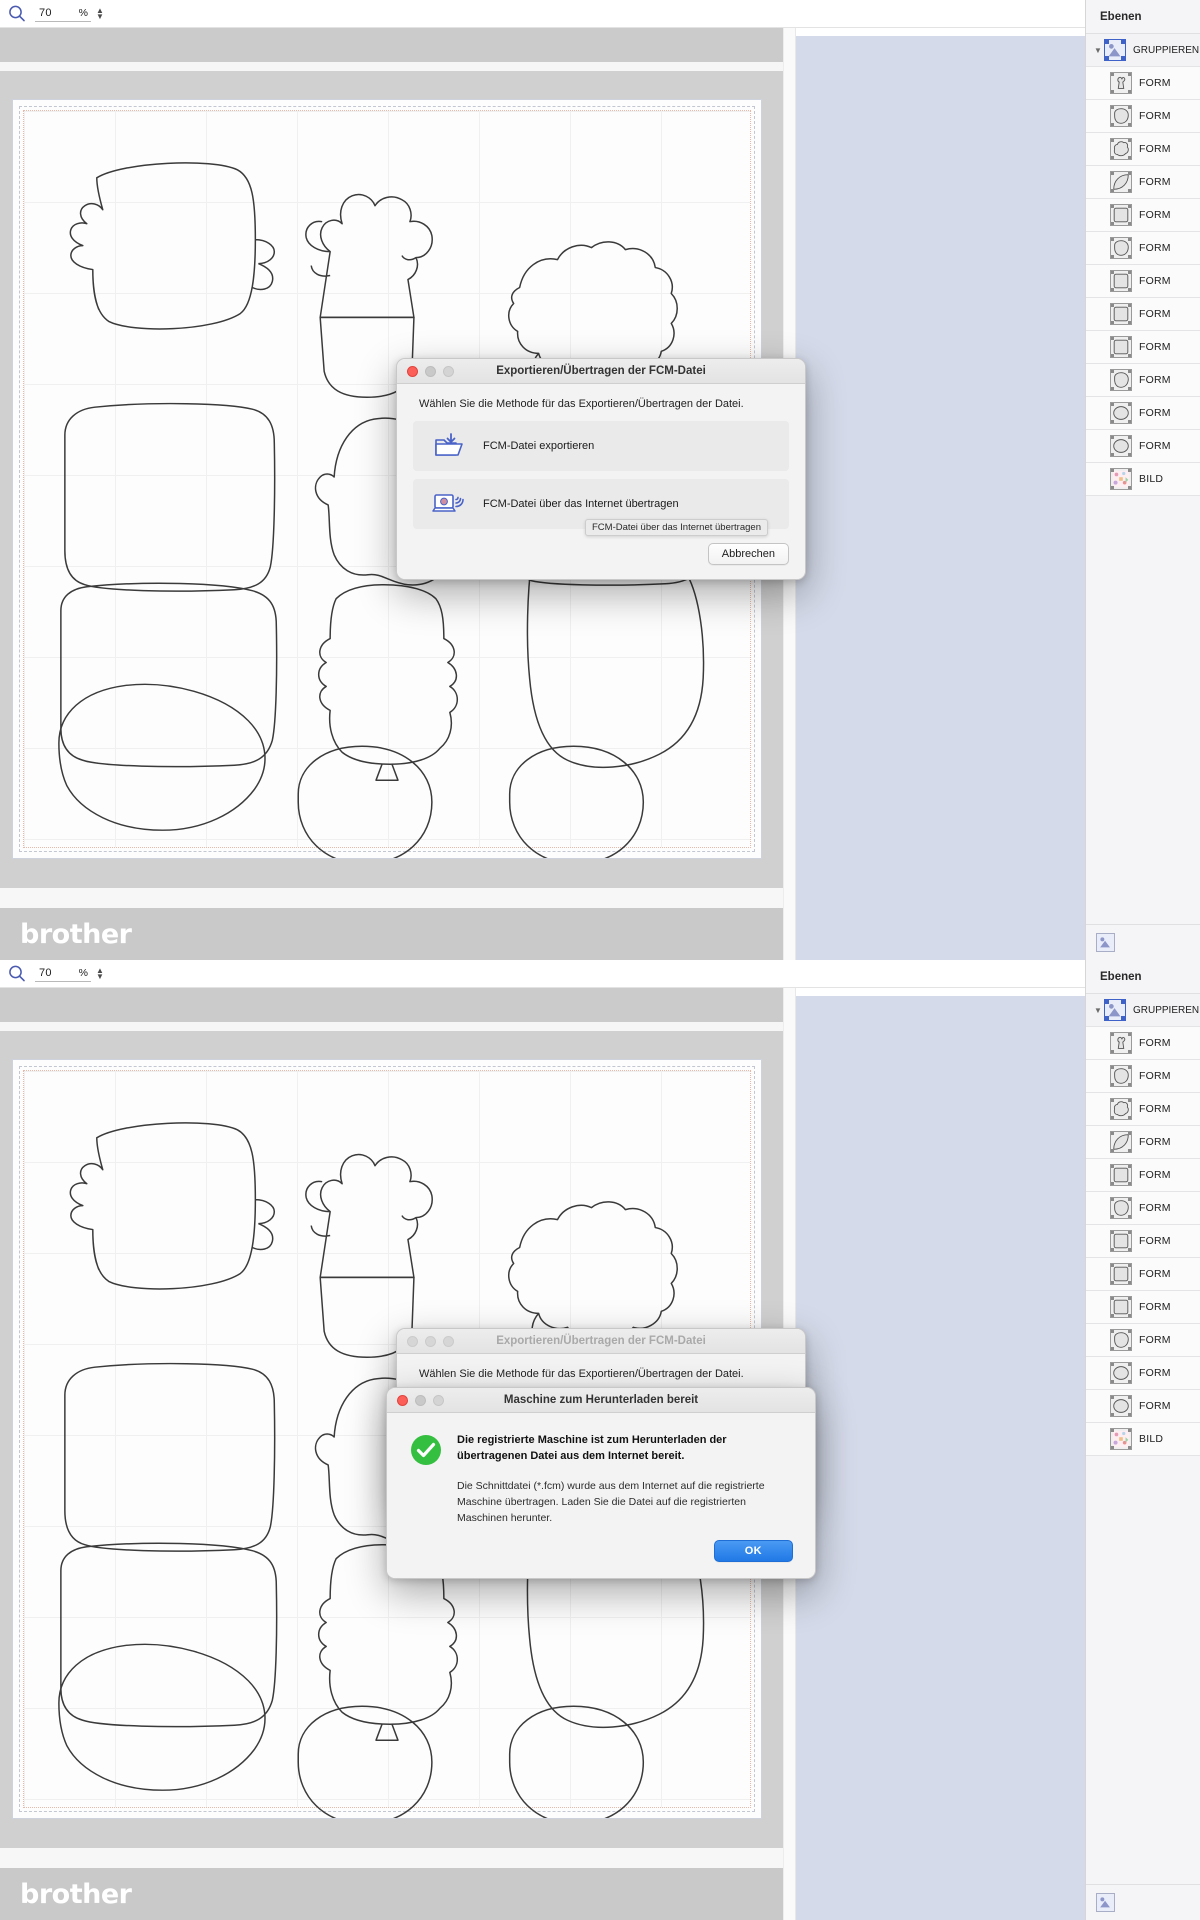  Describe the element at coordinates (1143, 942) in the screenshot. I see `layers-panel-footer-top` at that location.